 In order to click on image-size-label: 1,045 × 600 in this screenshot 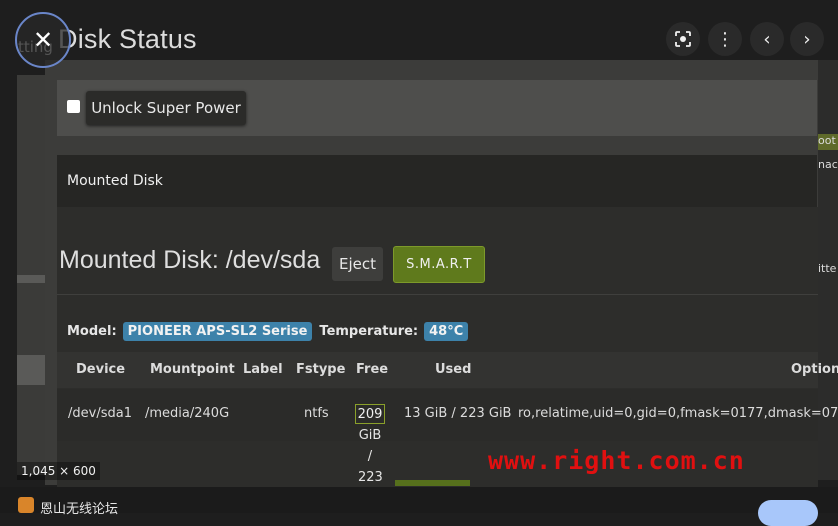, I will do `click(58, 471)`.